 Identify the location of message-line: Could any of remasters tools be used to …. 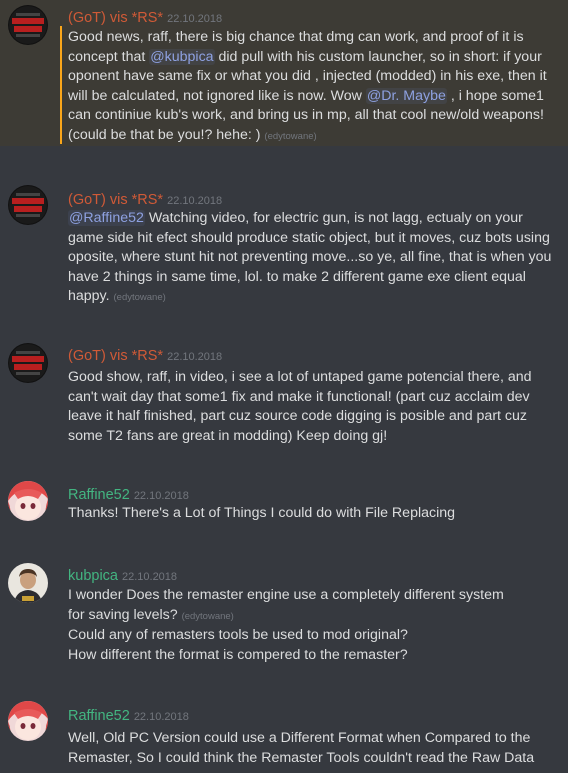
(238, 635).